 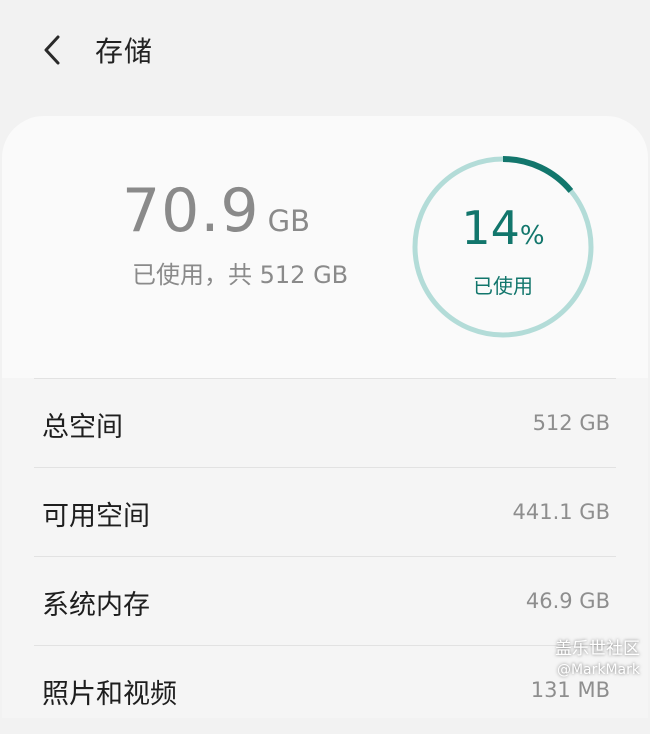 What do you see at coordinates (96, 516) in the screenshot?
I see `list-item-label: 可用空间` at bounding box center [96, 516].